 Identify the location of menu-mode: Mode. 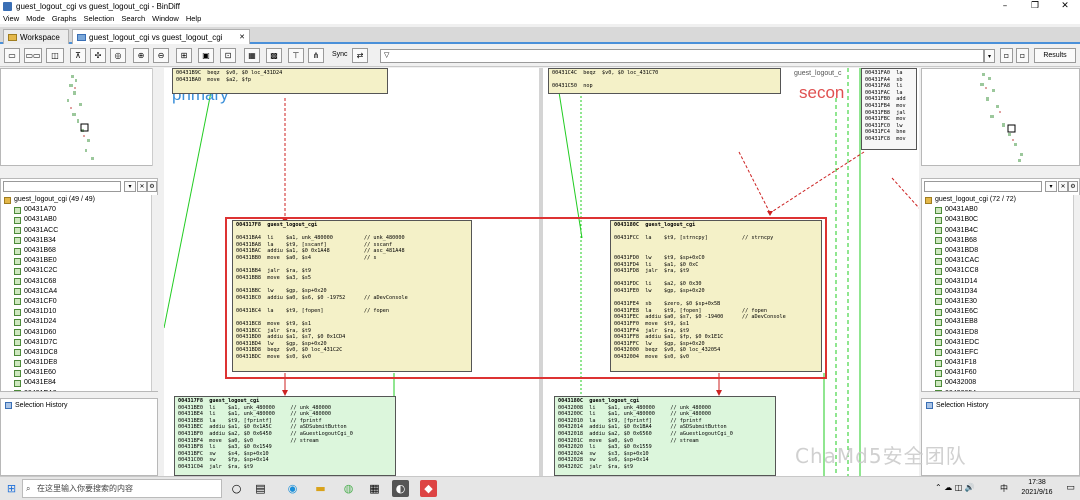
(35, 18).